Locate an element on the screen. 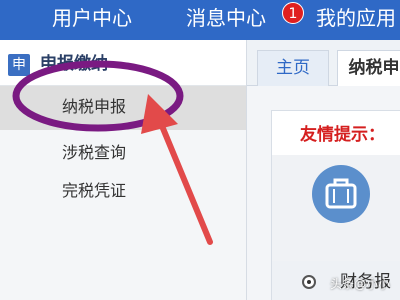 The image size is (400, 300). top-nav-bar: 用户中心 消息中心 1 我的应用 is located at coordinates (200, 20).